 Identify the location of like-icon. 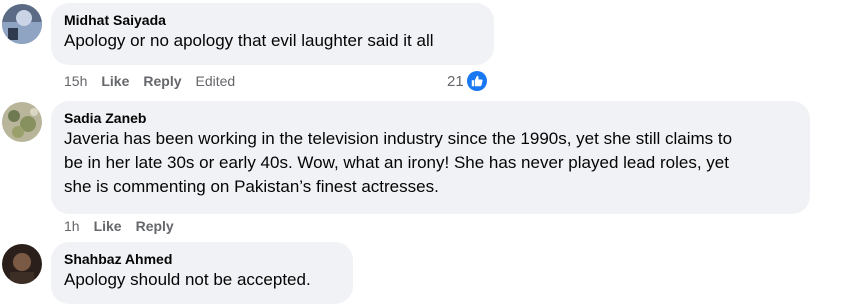
(476, 81).